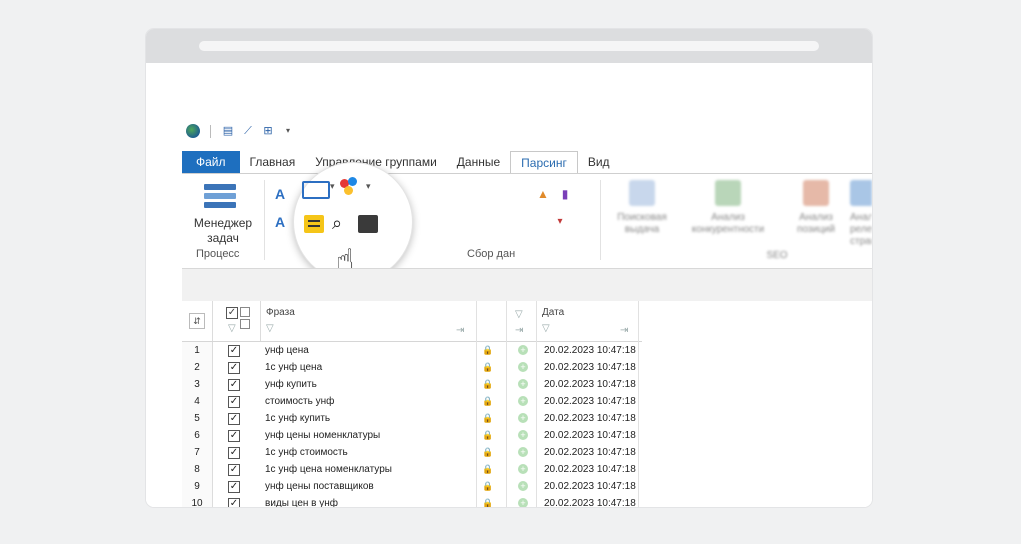  I want to click on grid-icon: ⊞, so click(268, 131).